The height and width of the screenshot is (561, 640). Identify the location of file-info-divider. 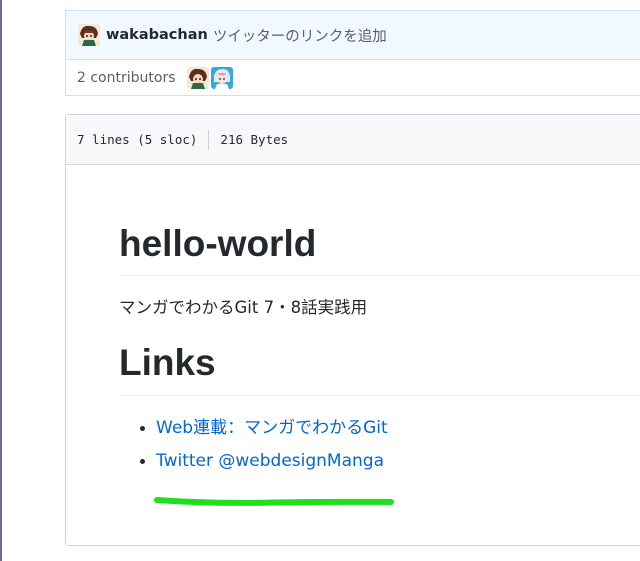
(209, 139).